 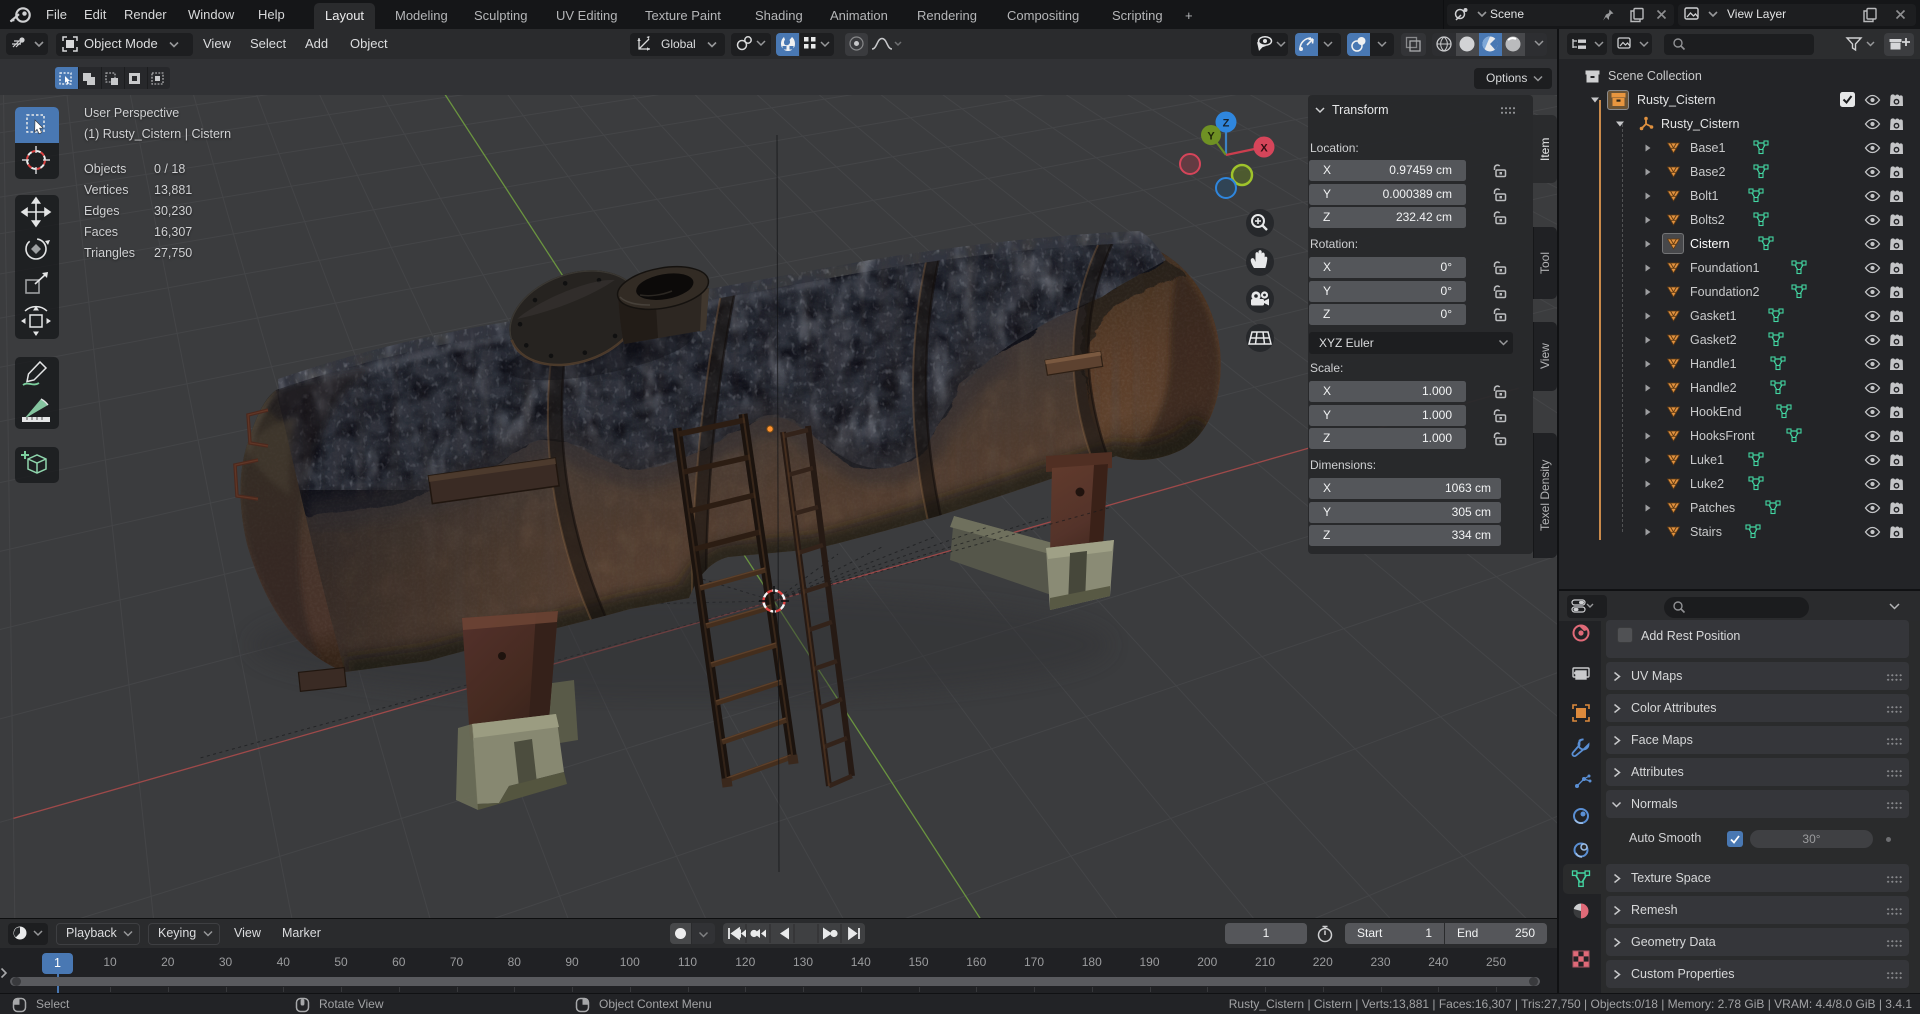 What do you see at coordinates (1226, 124) in the screenshot?
I see `svg-text: Z` at bounding box center [1226, 124].